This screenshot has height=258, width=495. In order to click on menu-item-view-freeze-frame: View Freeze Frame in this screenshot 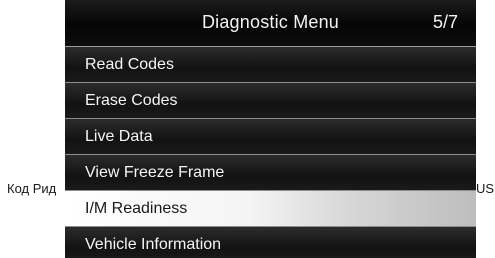, I will do `click(270, 173)`.